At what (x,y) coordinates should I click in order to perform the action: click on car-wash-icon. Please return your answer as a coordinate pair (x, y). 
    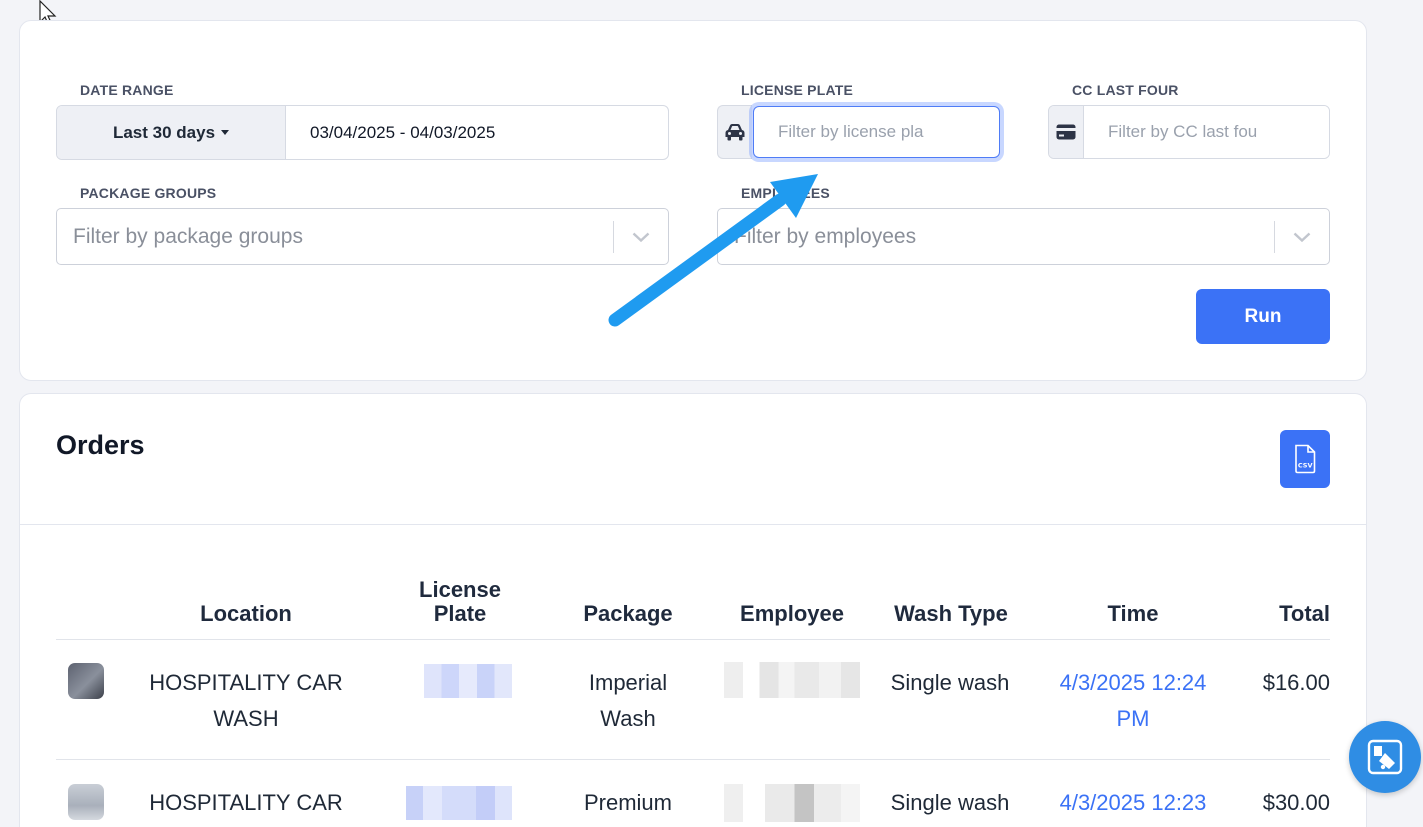
    Looking at the image, I should click on (1385, 757).